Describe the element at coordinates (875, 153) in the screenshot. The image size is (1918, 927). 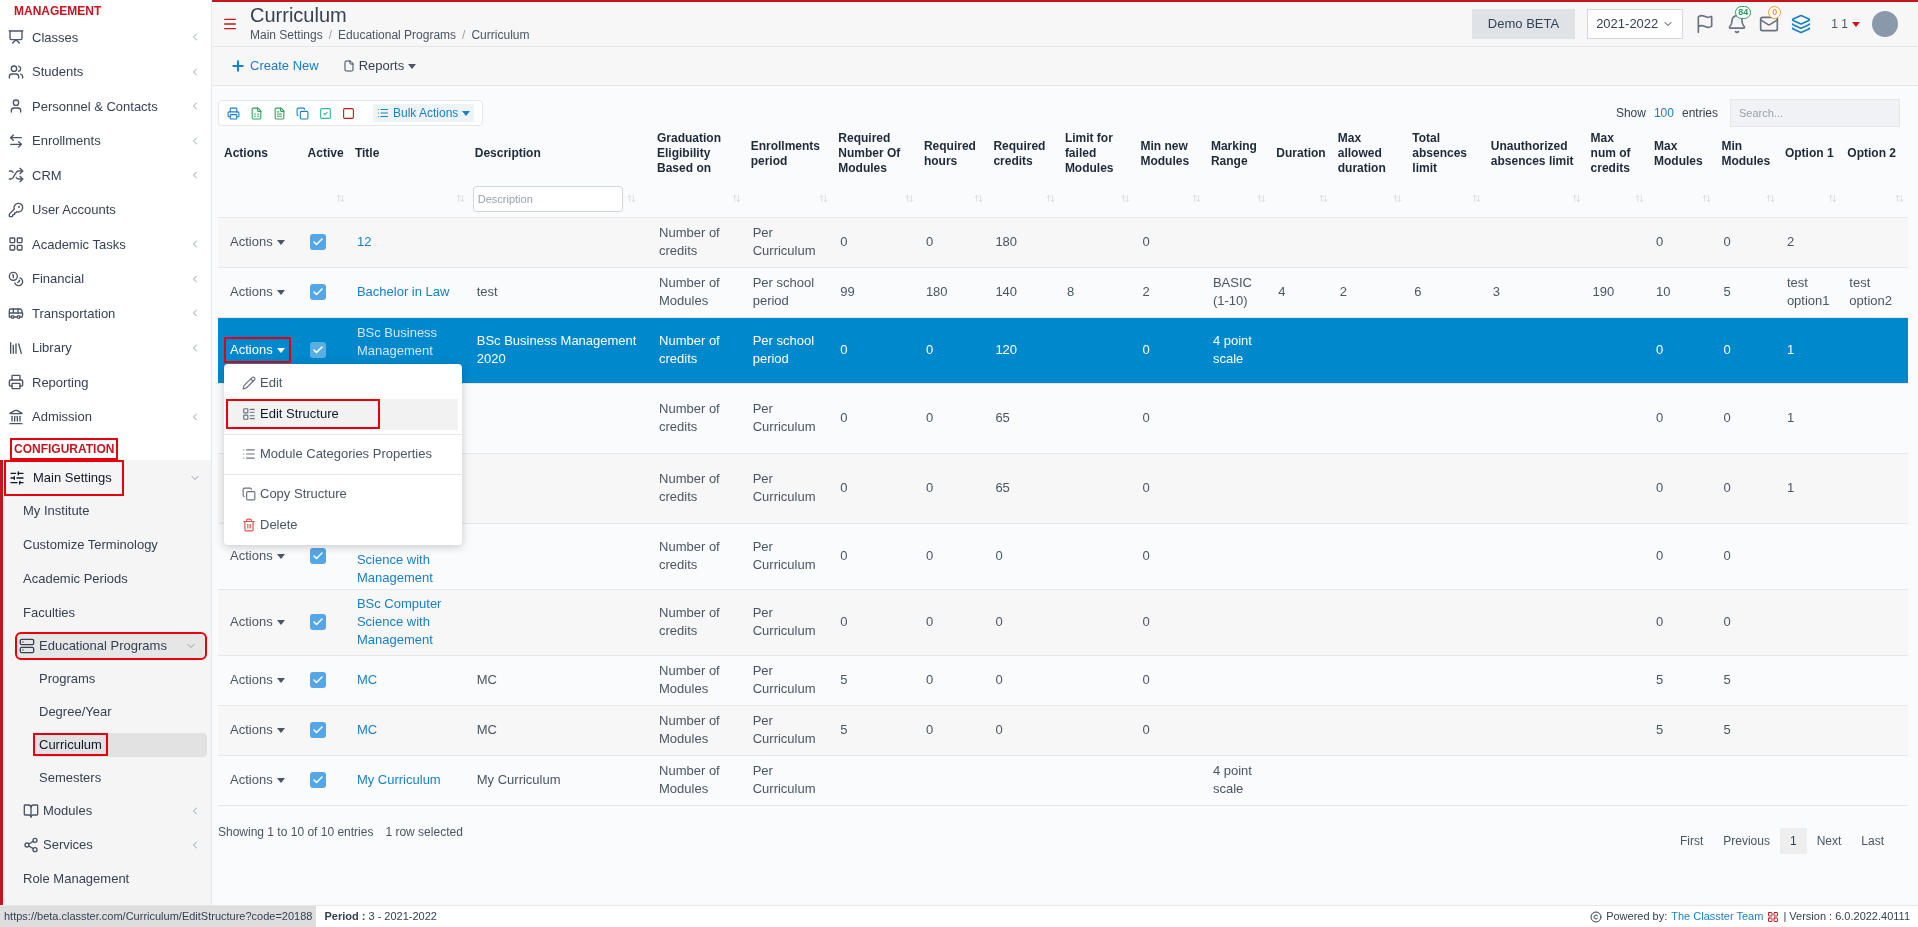
I see `column-header: Required Number Of Modules` at that location.